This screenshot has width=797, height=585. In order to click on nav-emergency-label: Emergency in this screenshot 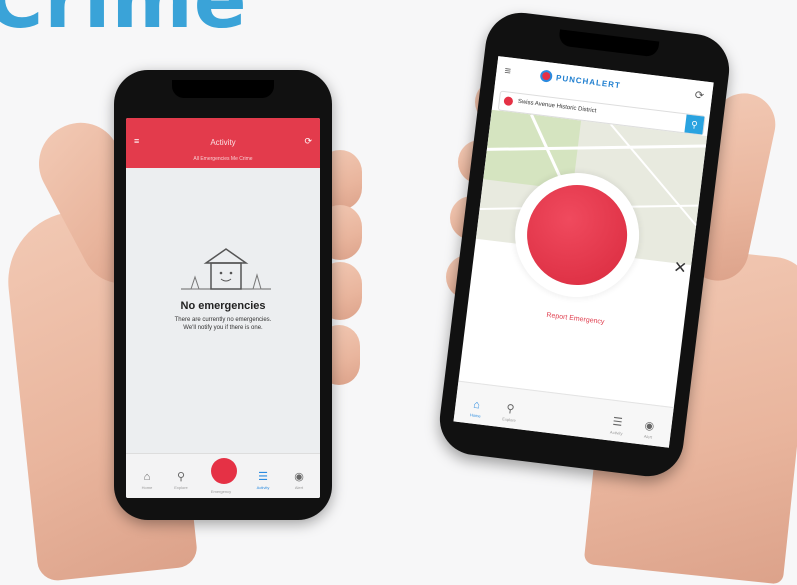, I will do `click(221, 490)`.